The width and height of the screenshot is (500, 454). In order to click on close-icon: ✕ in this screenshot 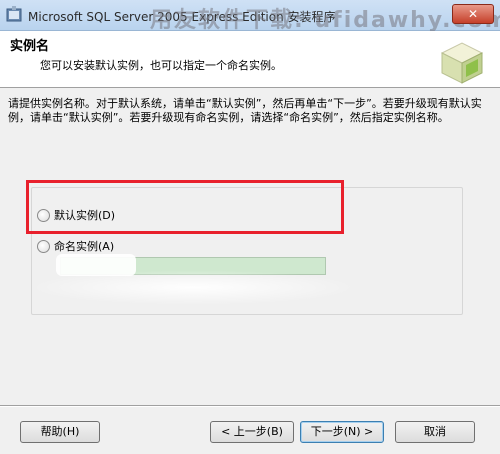, I will do `click(473, 14)`.